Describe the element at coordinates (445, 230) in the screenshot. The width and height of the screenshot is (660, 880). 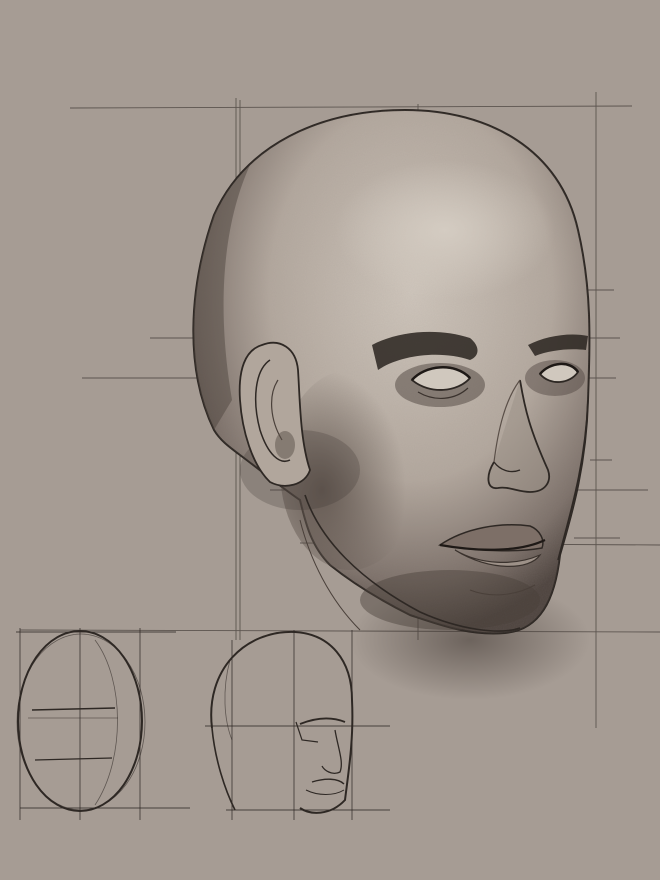
I see `forehead-highlight` at that location.